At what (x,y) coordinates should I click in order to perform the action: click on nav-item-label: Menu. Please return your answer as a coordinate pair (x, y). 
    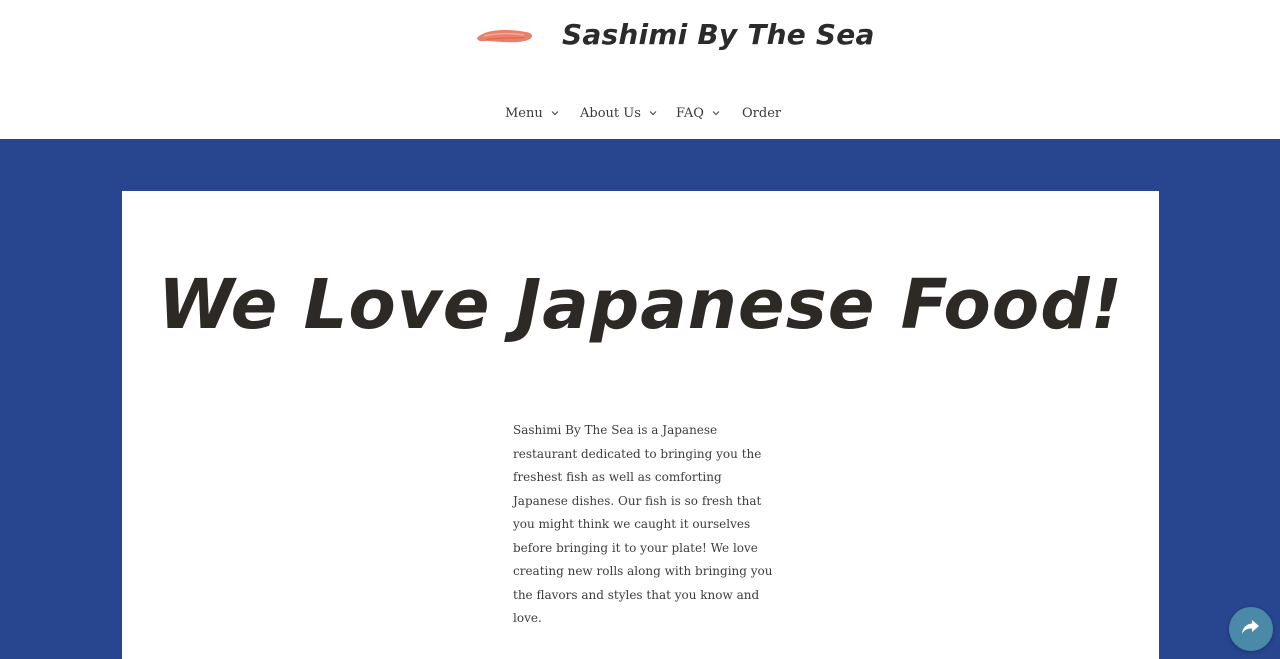
    Looking at the image, I should click on (524, 113).